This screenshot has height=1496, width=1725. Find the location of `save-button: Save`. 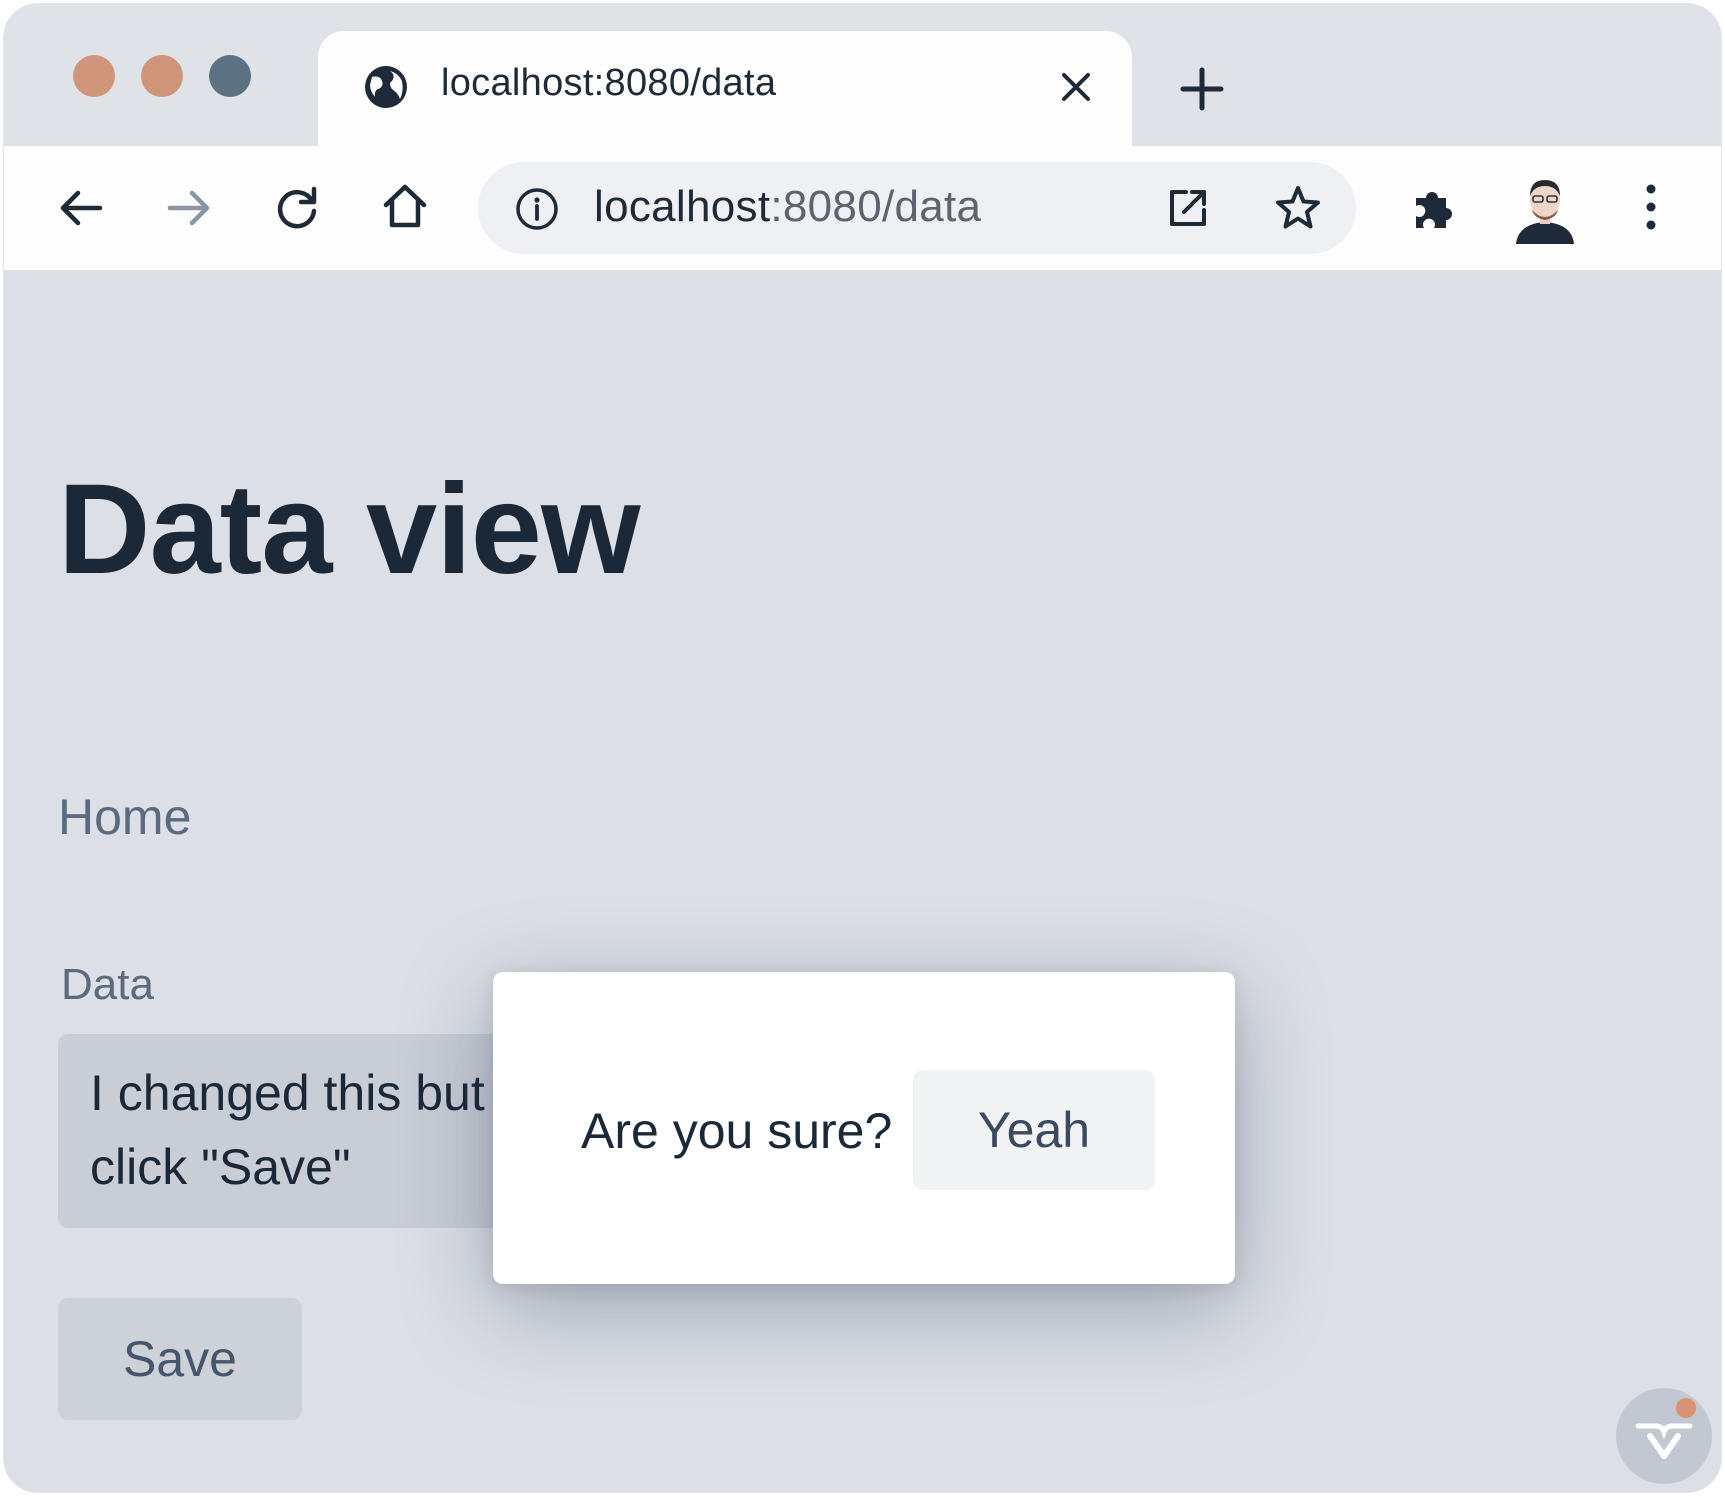

save-button: Save is located at coordinates (180, 1359).